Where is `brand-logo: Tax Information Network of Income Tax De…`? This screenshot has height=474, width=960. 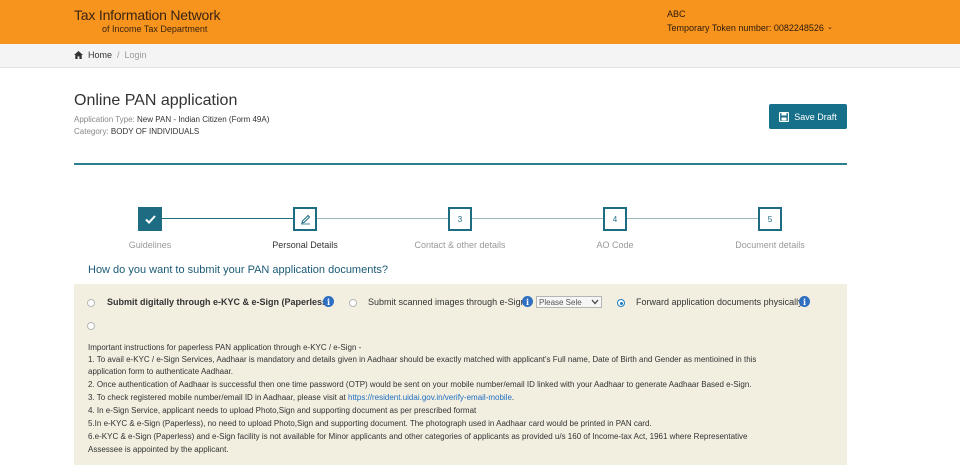 brand-logo: Tax Information Network of Income Tax De… is located at coordinates (147, 21).